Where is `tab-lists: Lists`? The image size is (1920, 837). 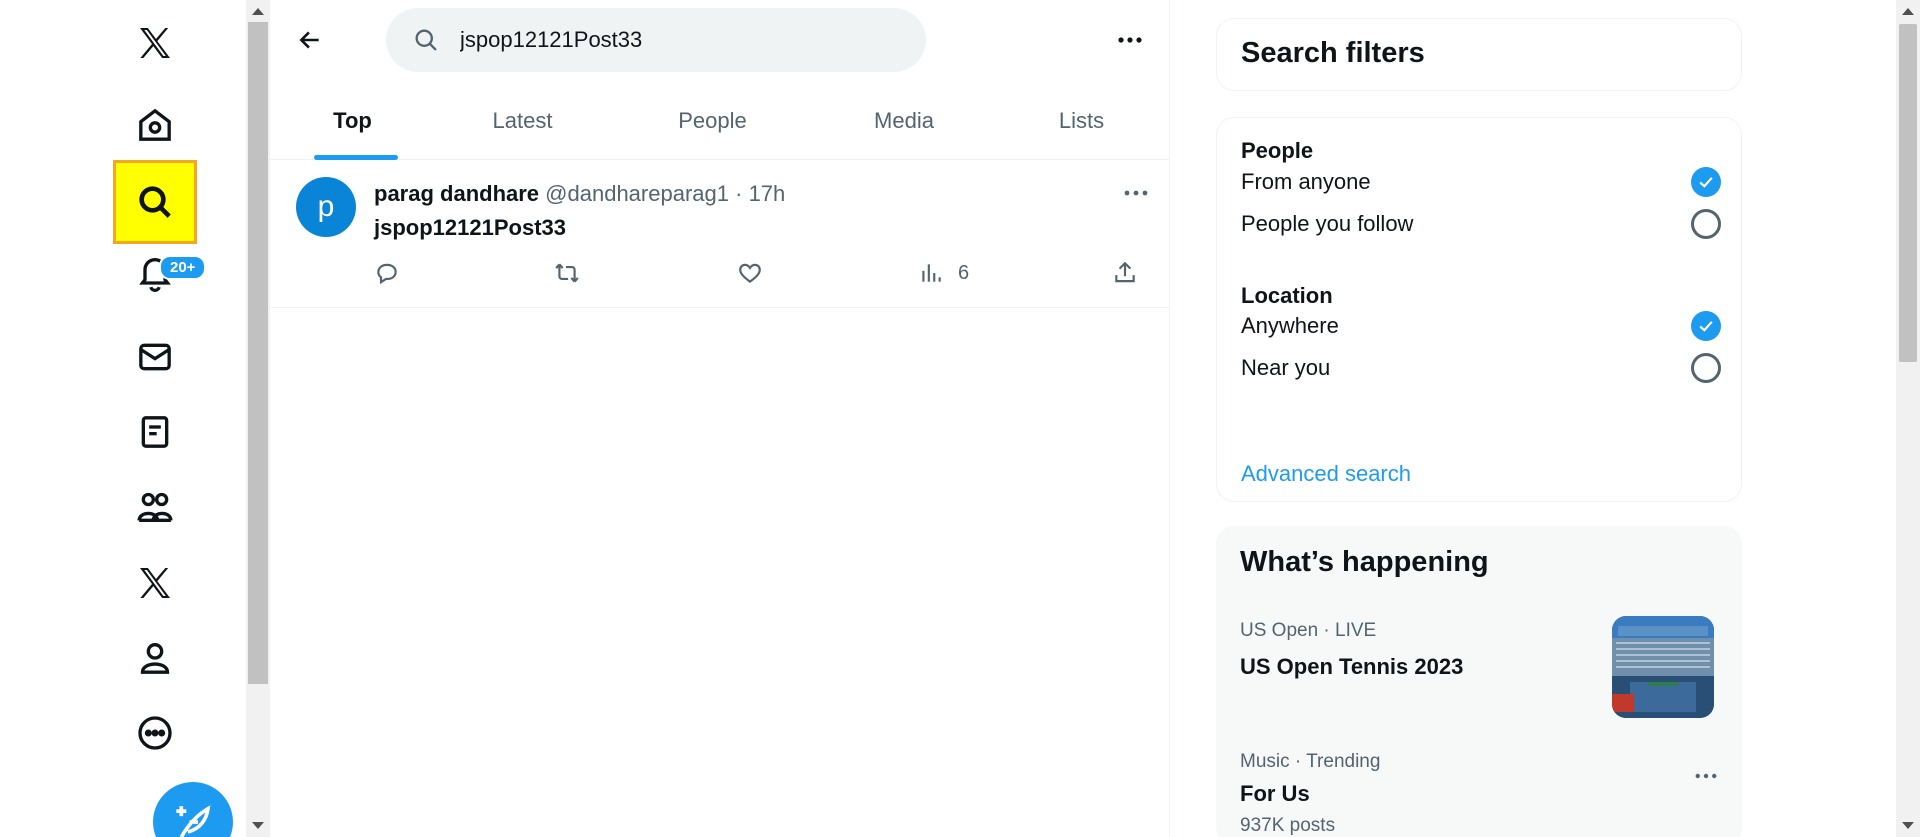 tab-lists: Lists is located at coordinates (1081, 121).